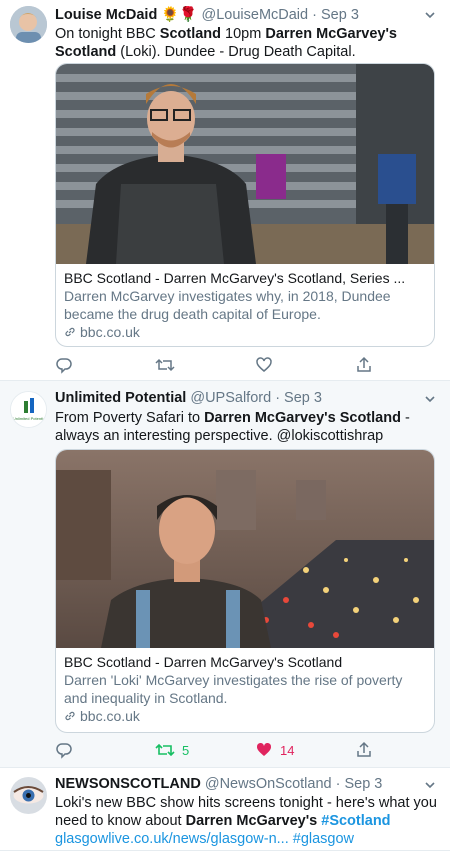 Image resolution: width=450 pixels, height=851 pixels. I want to click on retweet-button, so click(168, 365).